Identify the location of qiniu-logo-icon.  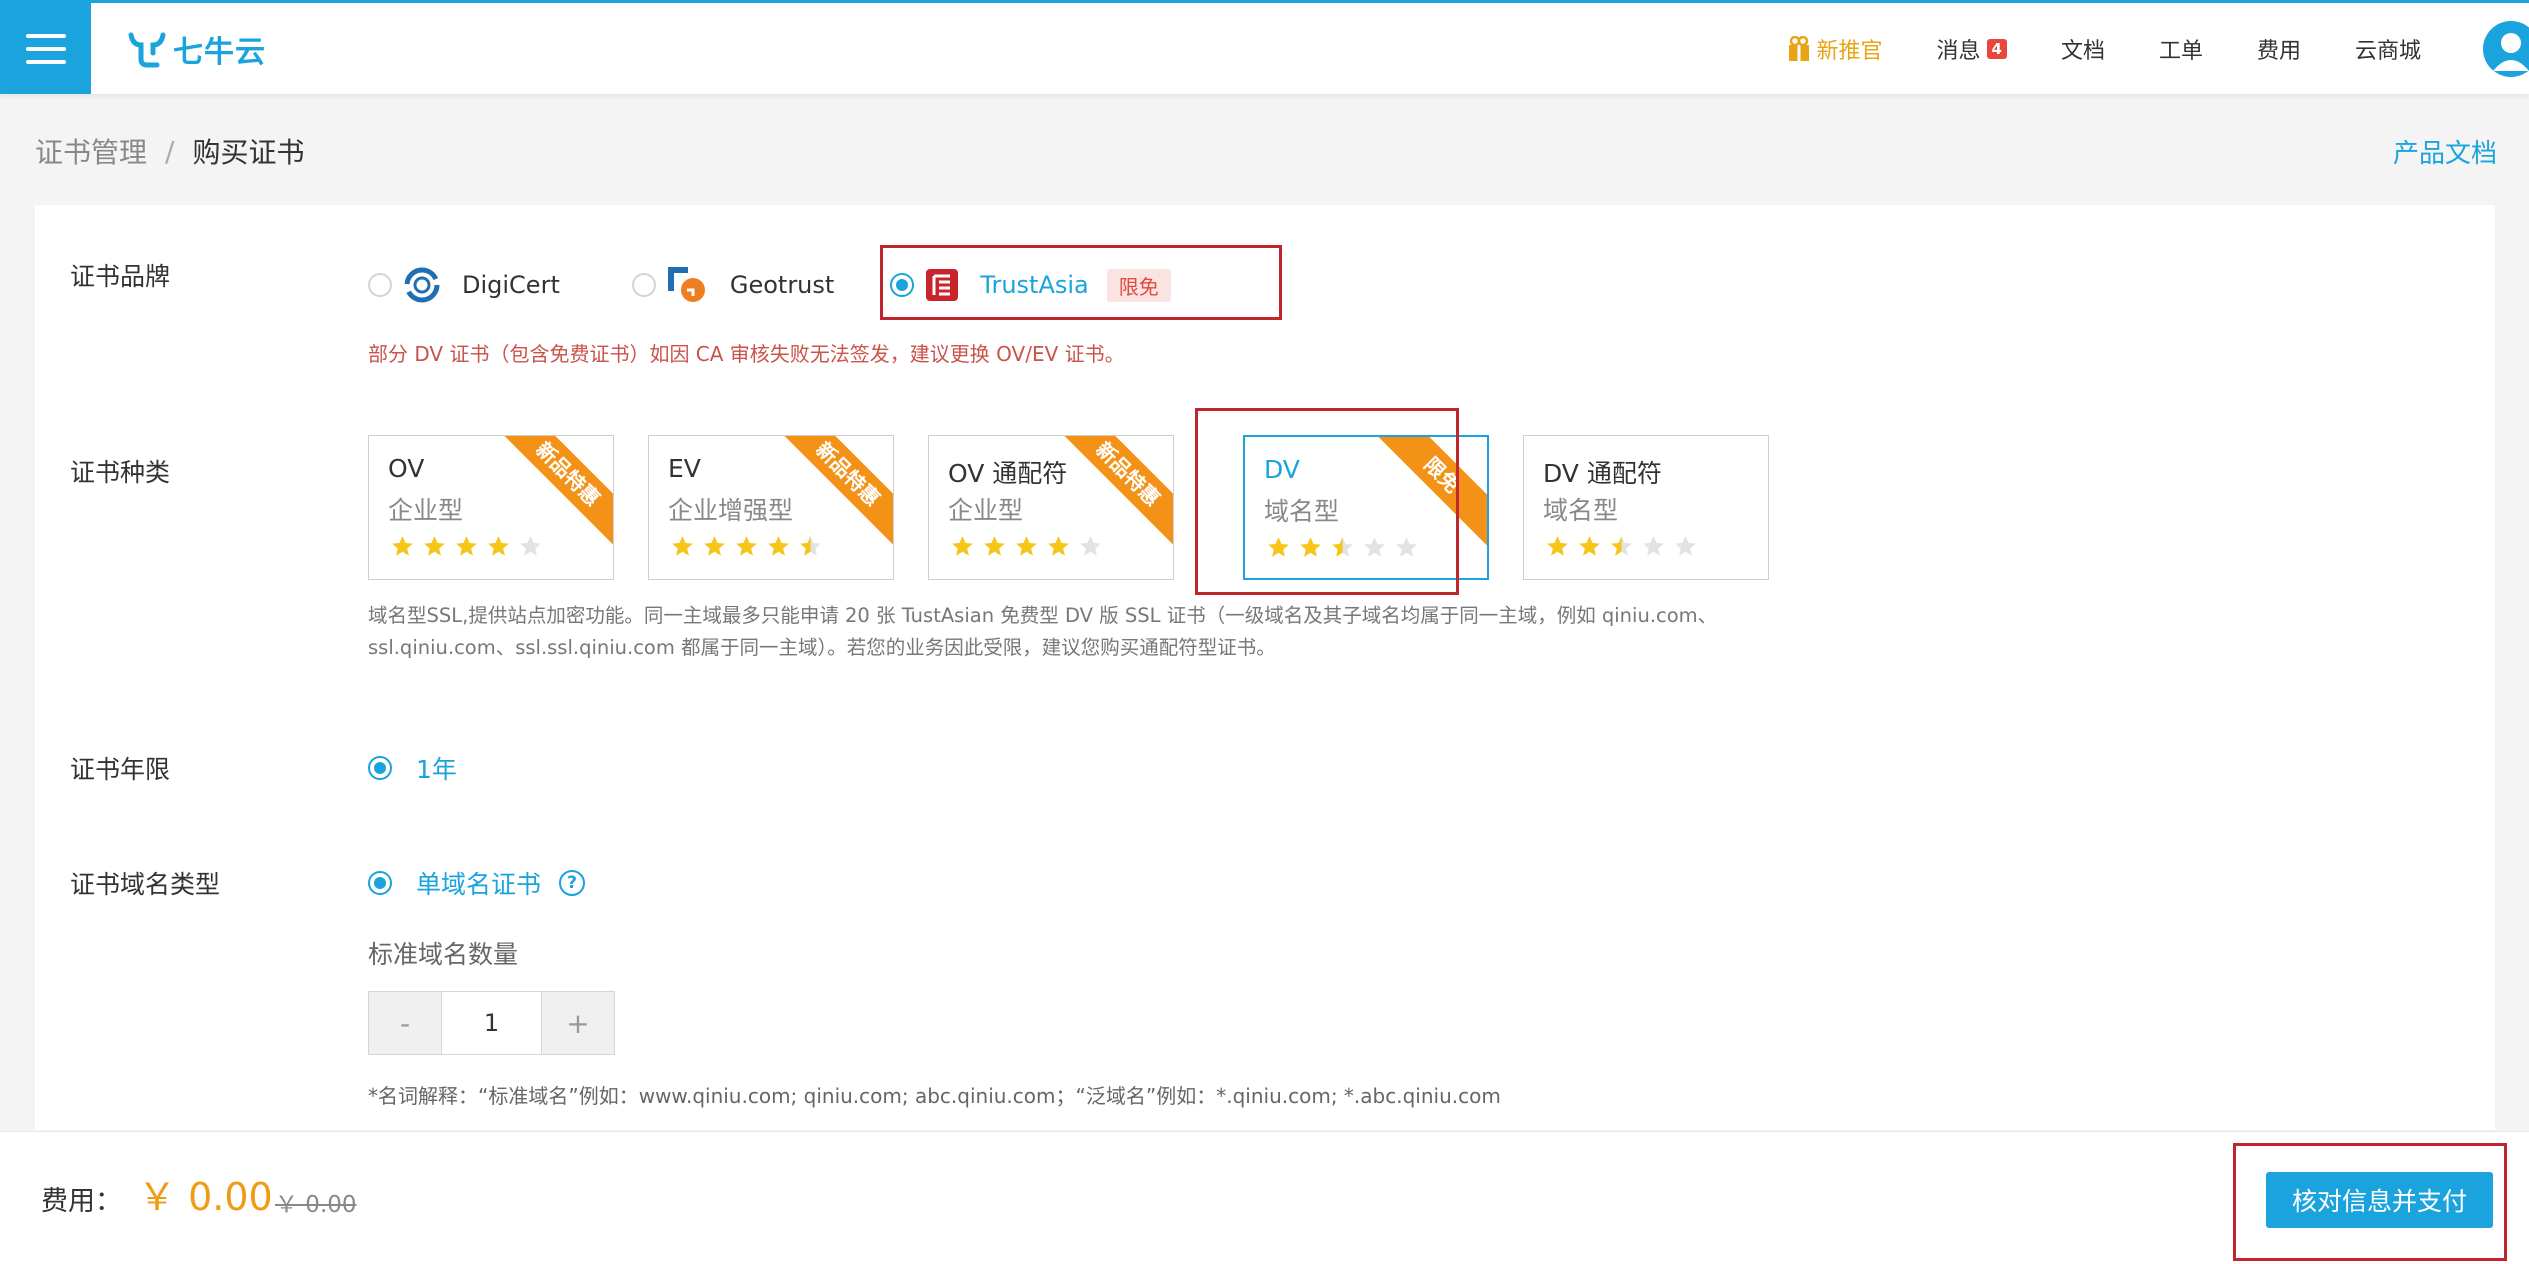
(147, 50).